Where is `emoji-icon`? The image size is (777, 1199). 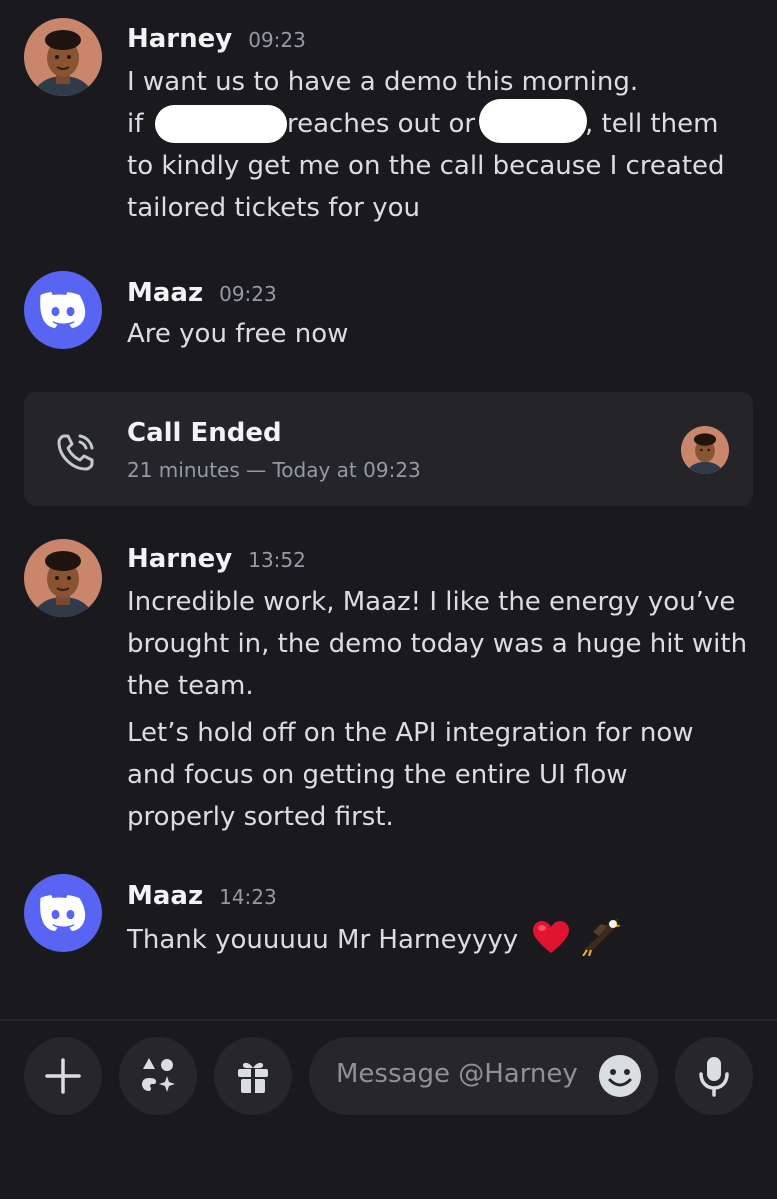
emoji-icon is located at coordinates (620, 1076).